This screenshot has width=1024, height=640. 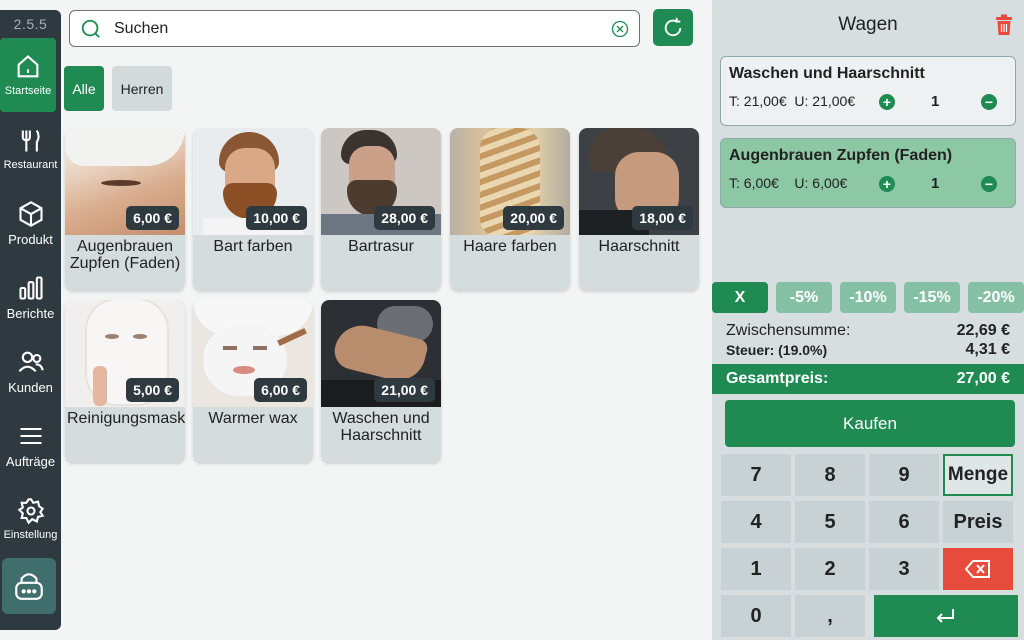 What do you see at coordinates (276, 218) in the screenshot?
I see `product-price: 10,00 €` at bounding box center [276, 218].